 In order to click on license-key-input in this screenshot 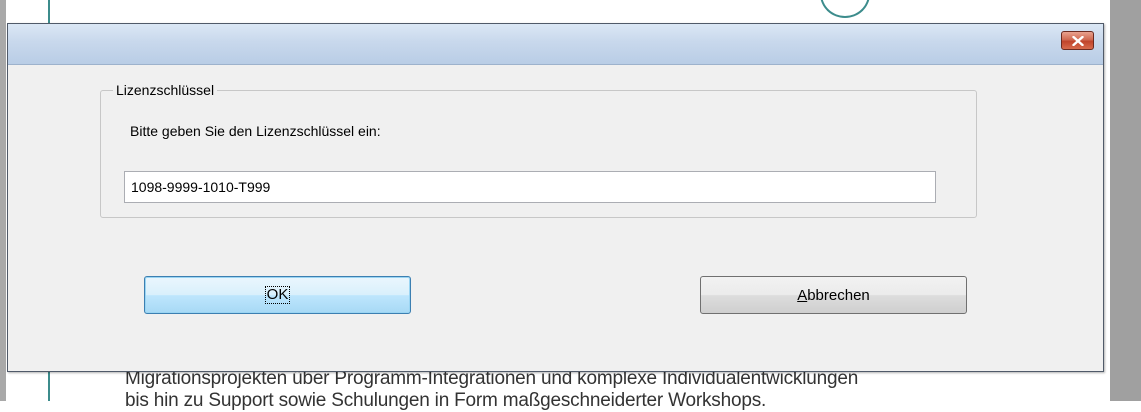, I will do `click(530, 187)`.